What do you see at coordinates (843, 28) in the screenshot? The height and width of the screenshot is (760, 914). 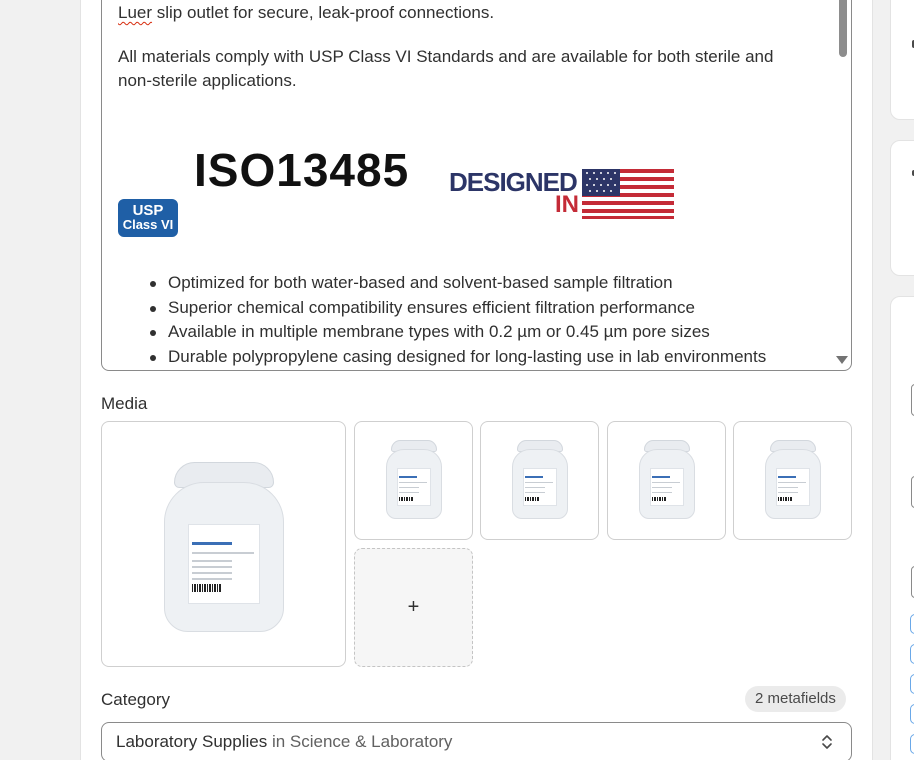 I see `editor-scrollbar-thumb` at bounding box center [843, 28].